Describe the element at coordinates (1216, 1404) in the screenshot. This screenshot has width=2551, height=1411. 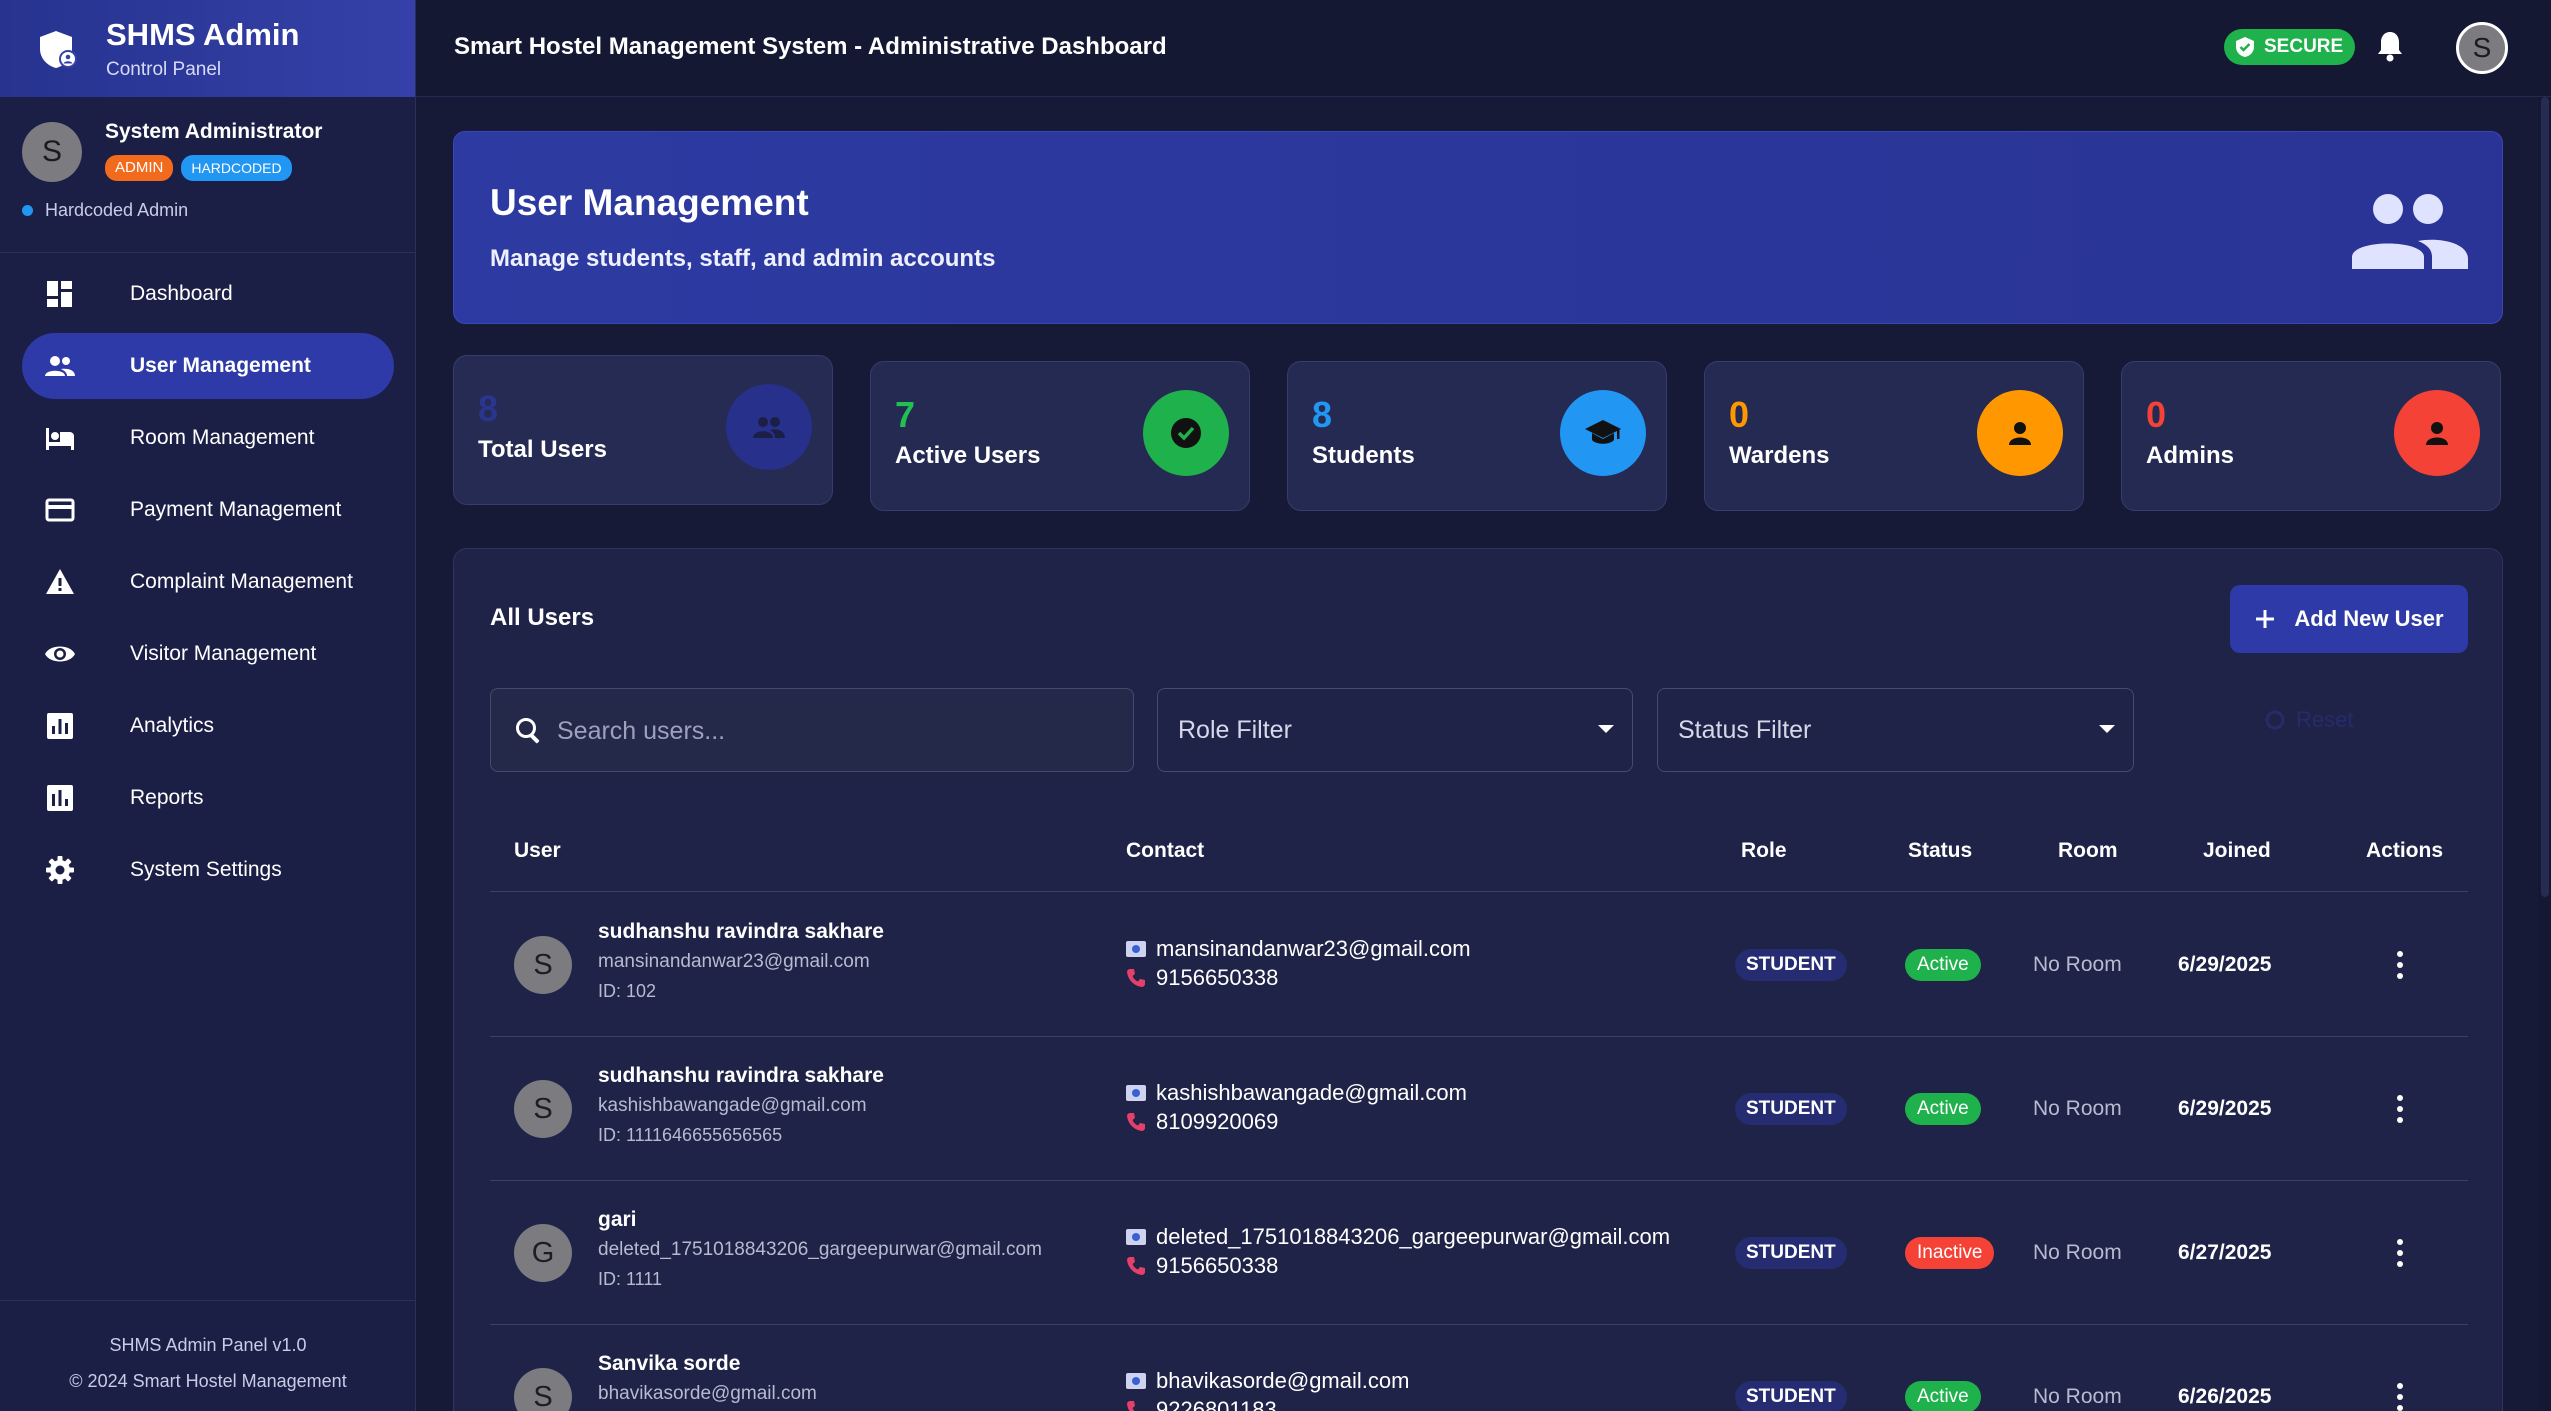
I see `contact-phone-text: 9226801183` at that location.